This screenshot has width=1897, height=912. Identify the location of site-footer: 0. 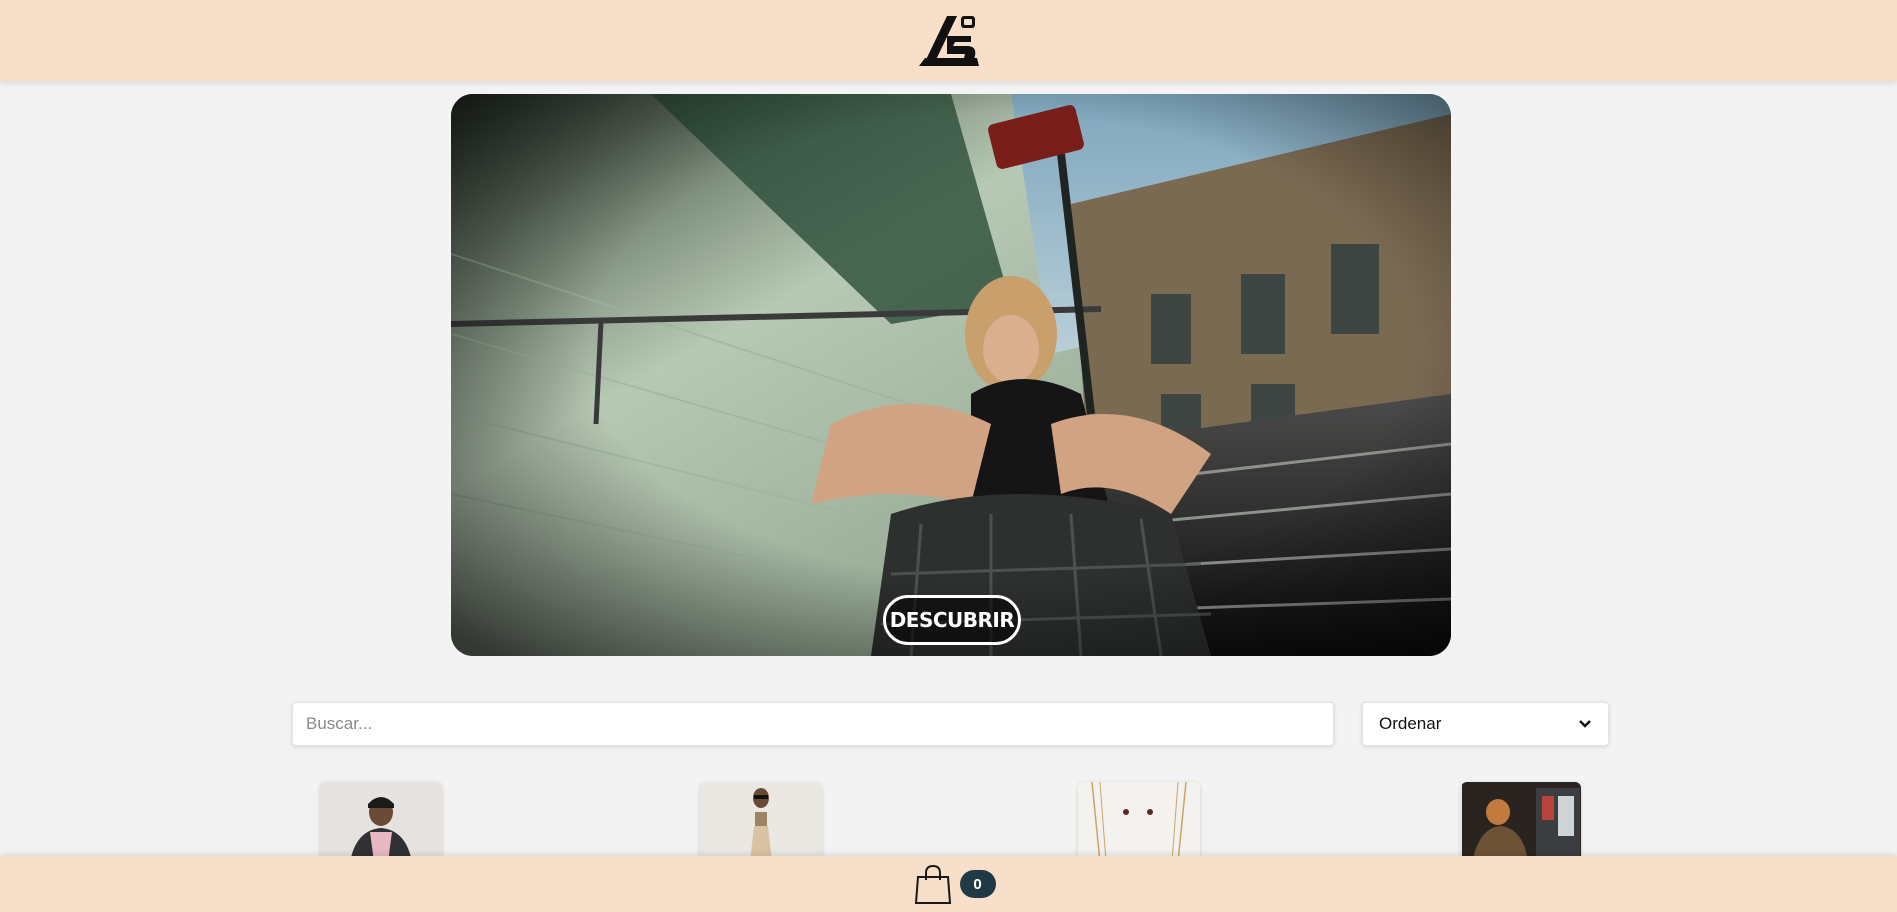
(948, 884).